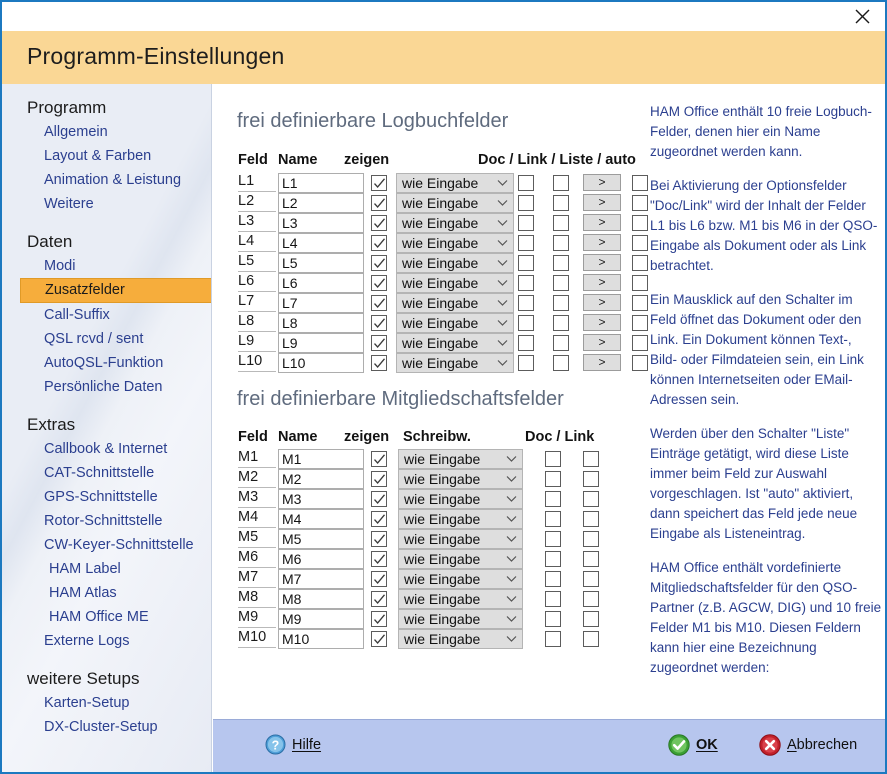  I want to click on sidebar-item-zusatzfelder: Zusatzfelder, so click(116, 290).